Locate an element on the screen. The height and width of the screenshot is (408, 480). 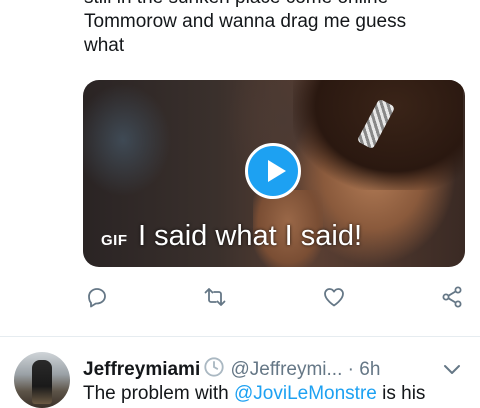
tweet-time: 6h is located at coordinates (369, 369).